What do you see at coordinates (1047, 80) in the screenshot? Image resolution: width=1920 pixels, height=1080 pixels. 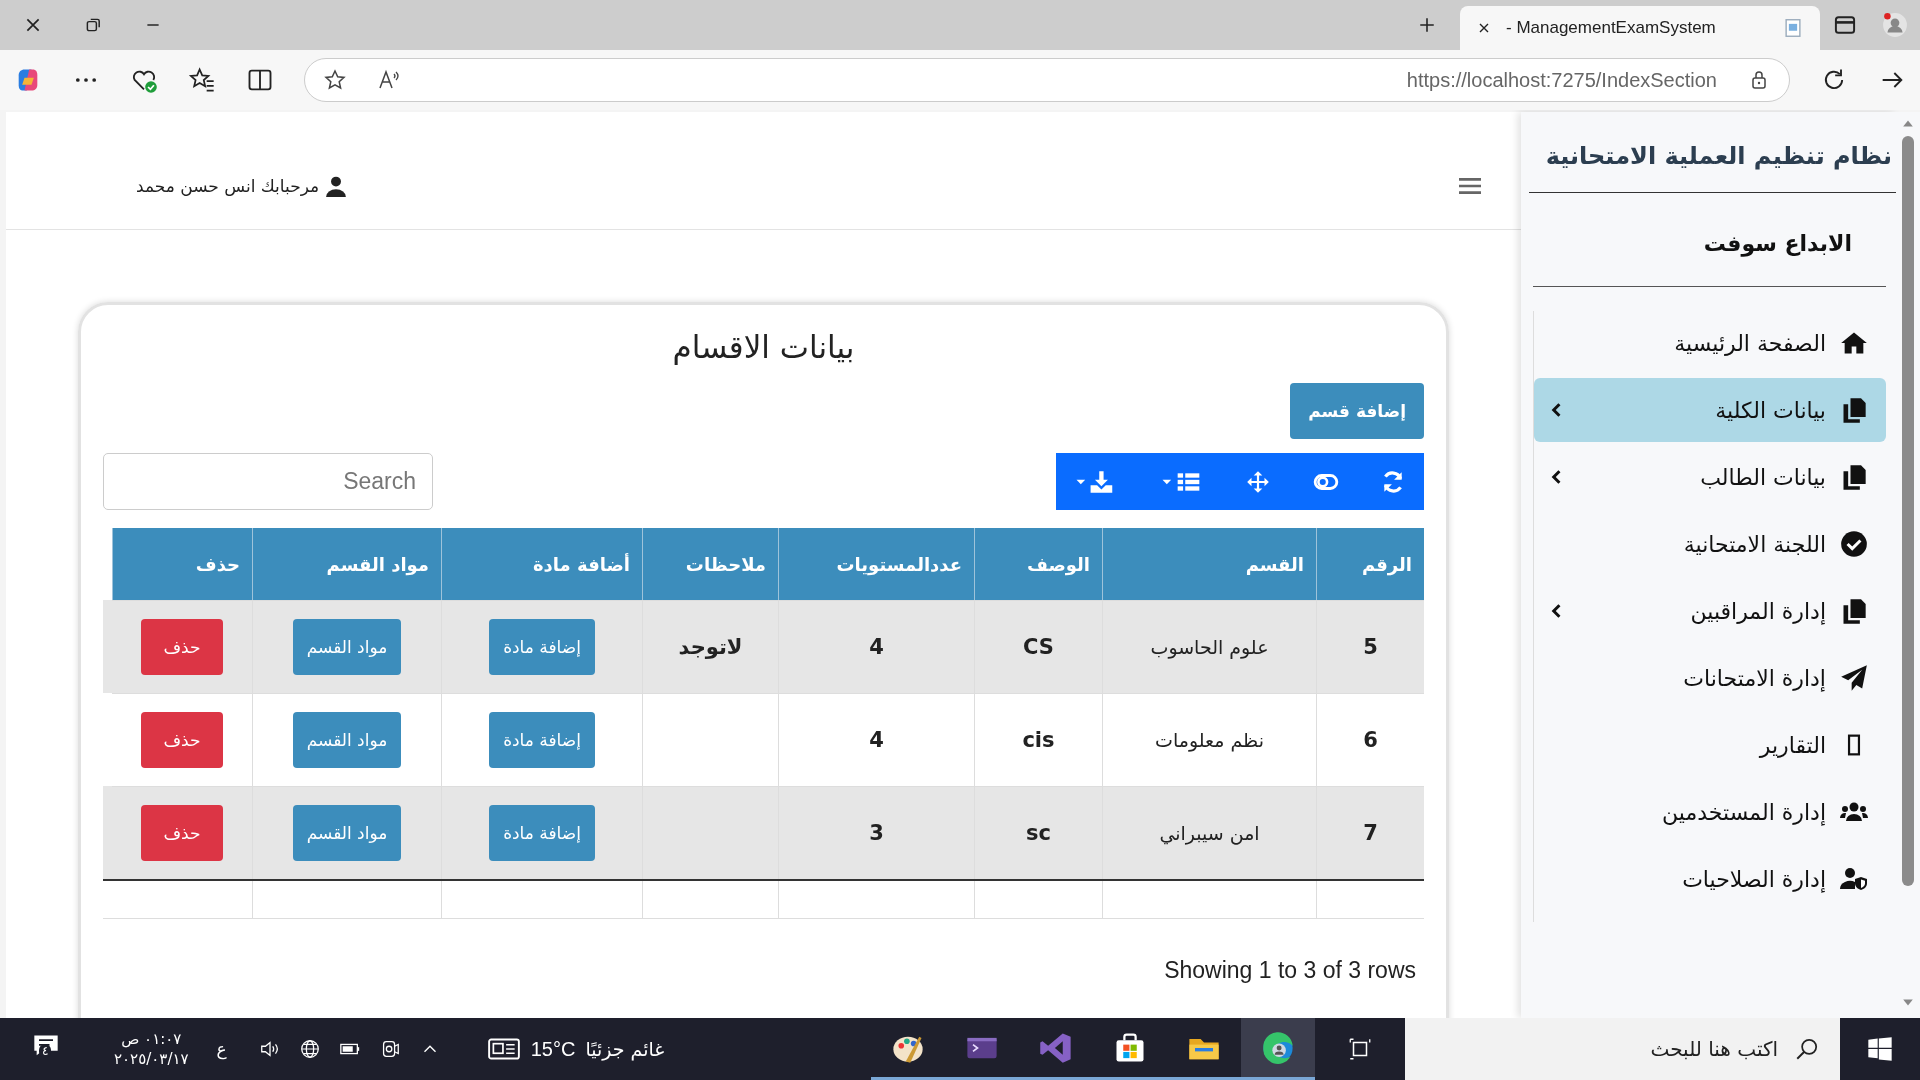 I see `address-field: https://localhost:7275/IndexSection` at bounding box center [1047, 80].